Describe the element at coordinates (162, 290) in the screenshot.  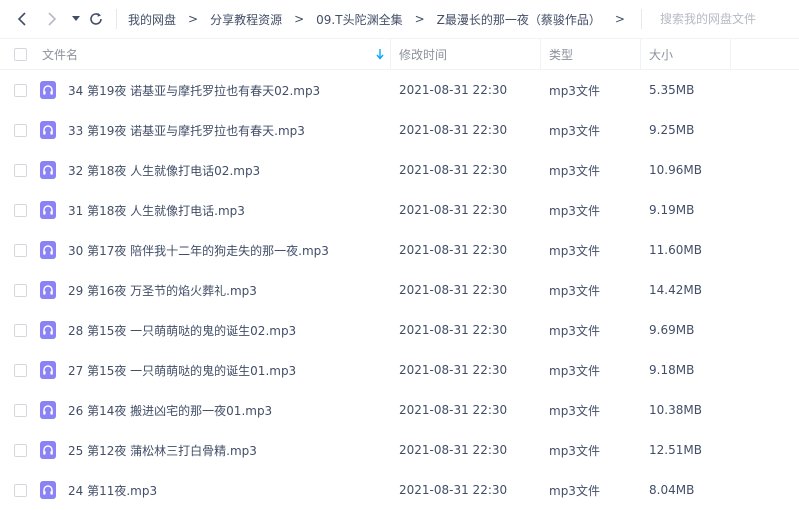
I see `file-name: 29 第16夜 万圣节的焰火葬礼.mp3` at that location.